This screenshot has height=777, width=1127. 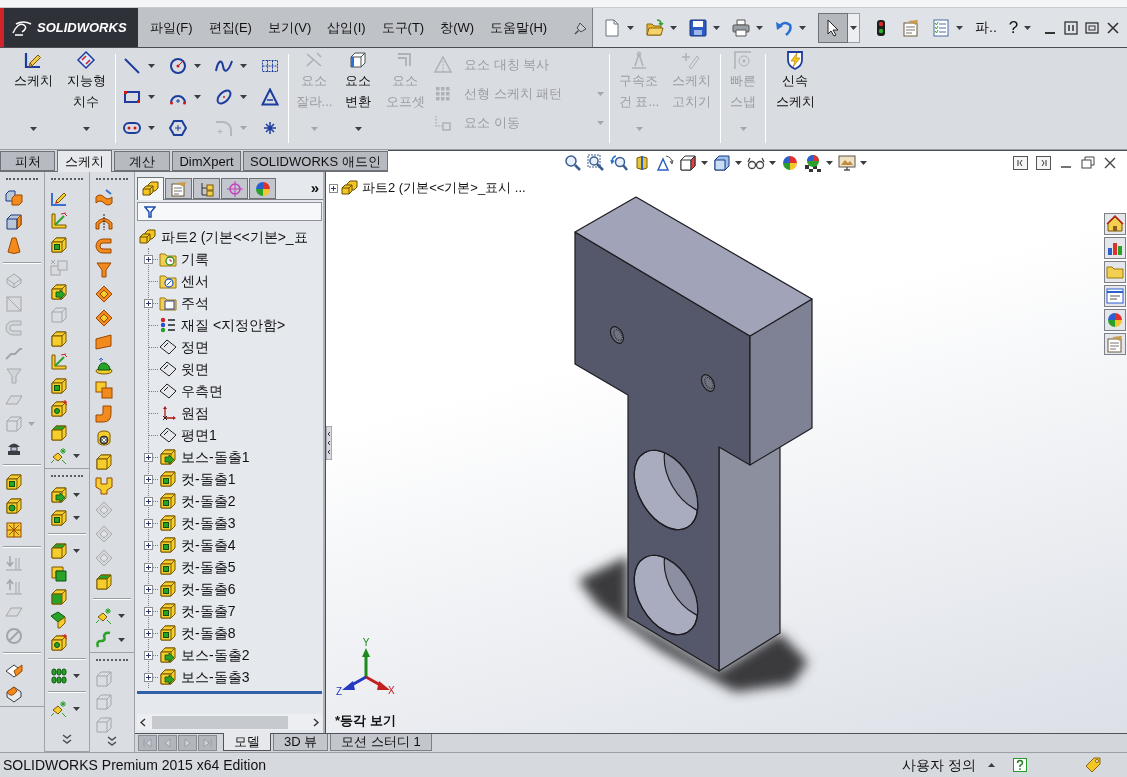 What do you see at coordinates (222, 325) in the screenshot?
I see `tree-item: 재질 <지정안함>` at bounding box center [222, 325].